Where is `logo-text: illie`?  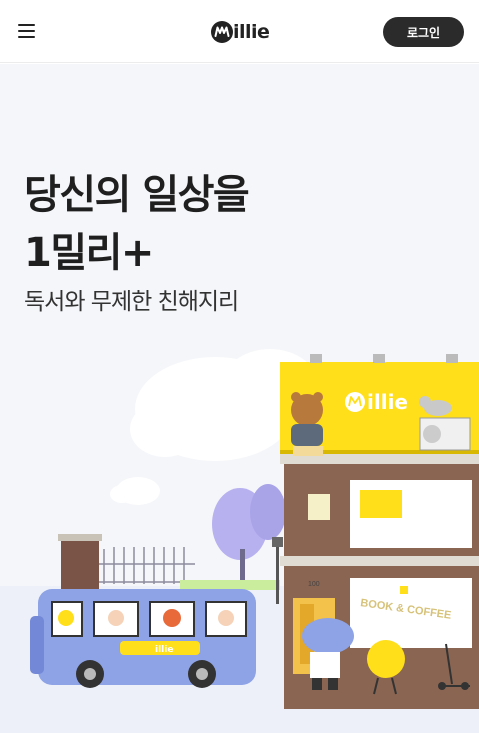
logo-text: illie is located at coordinates (251, 32).